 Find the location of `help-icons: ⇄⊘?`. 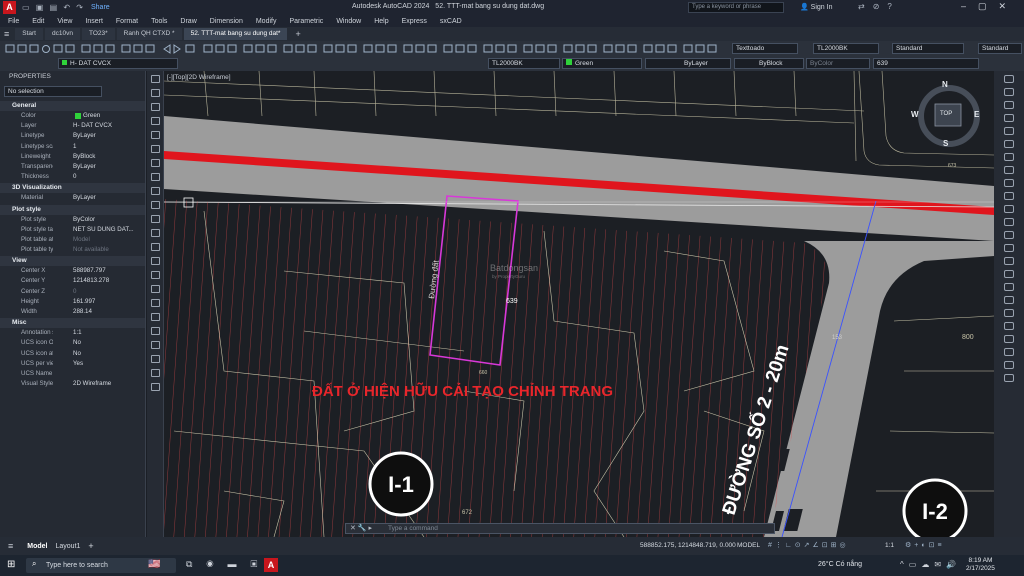

help-icons: ⇄⊘? is located at coordinates (879, 6).